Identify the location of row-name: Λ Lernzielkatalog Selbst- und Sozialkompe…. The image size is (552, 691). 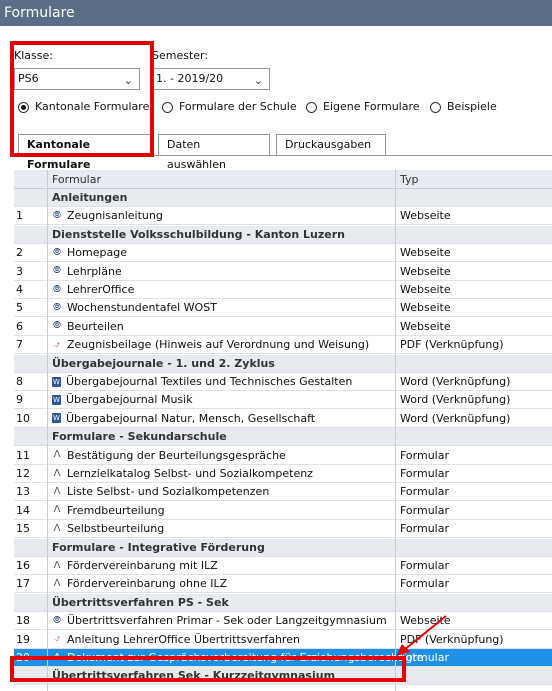
(182, 473).